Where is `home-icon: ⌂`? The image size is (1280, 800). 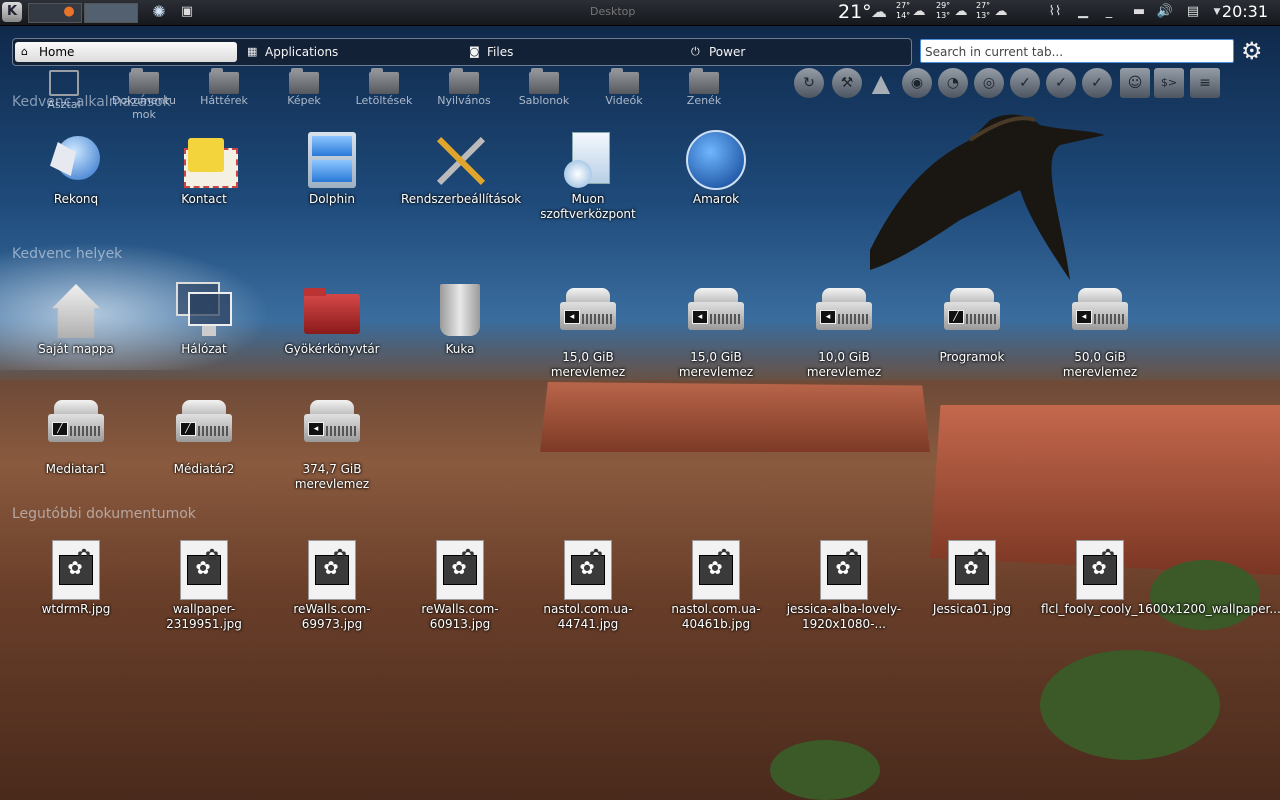 home-icon: ⌂ is located at coordinates (24, 51).